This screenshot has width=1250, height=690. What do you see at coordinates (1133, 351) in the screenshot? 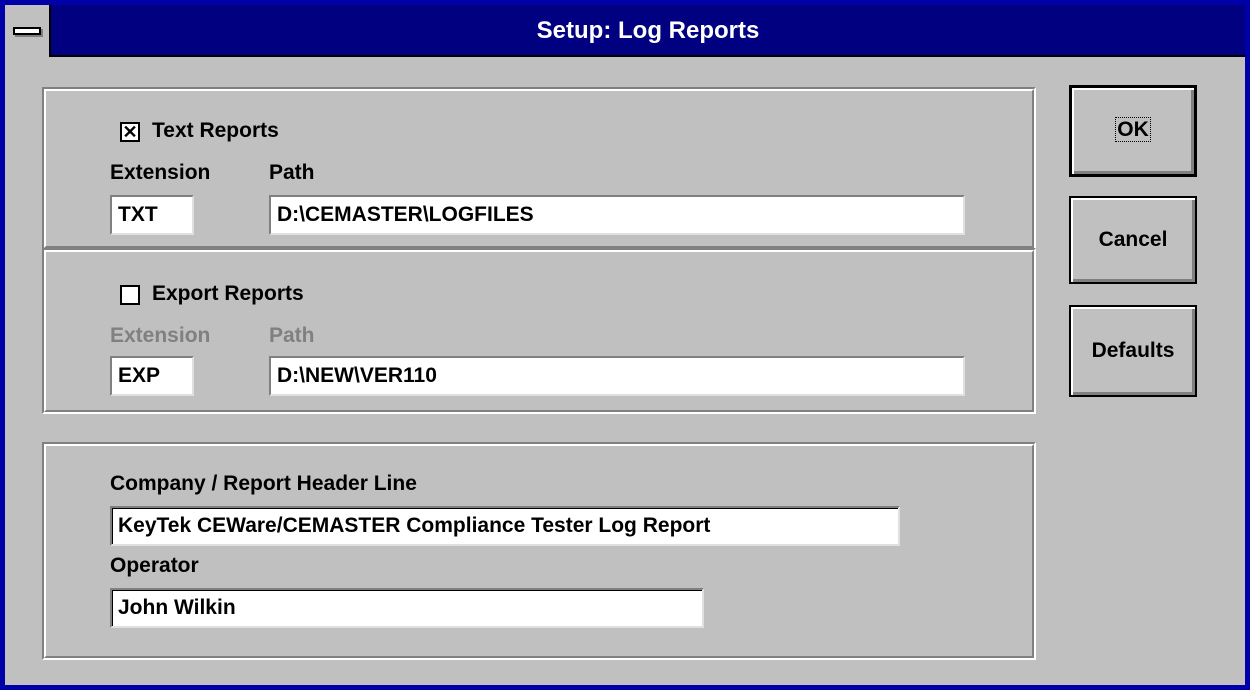
I see `defaults-button: Defaults` at bounding box center [1133, 351].